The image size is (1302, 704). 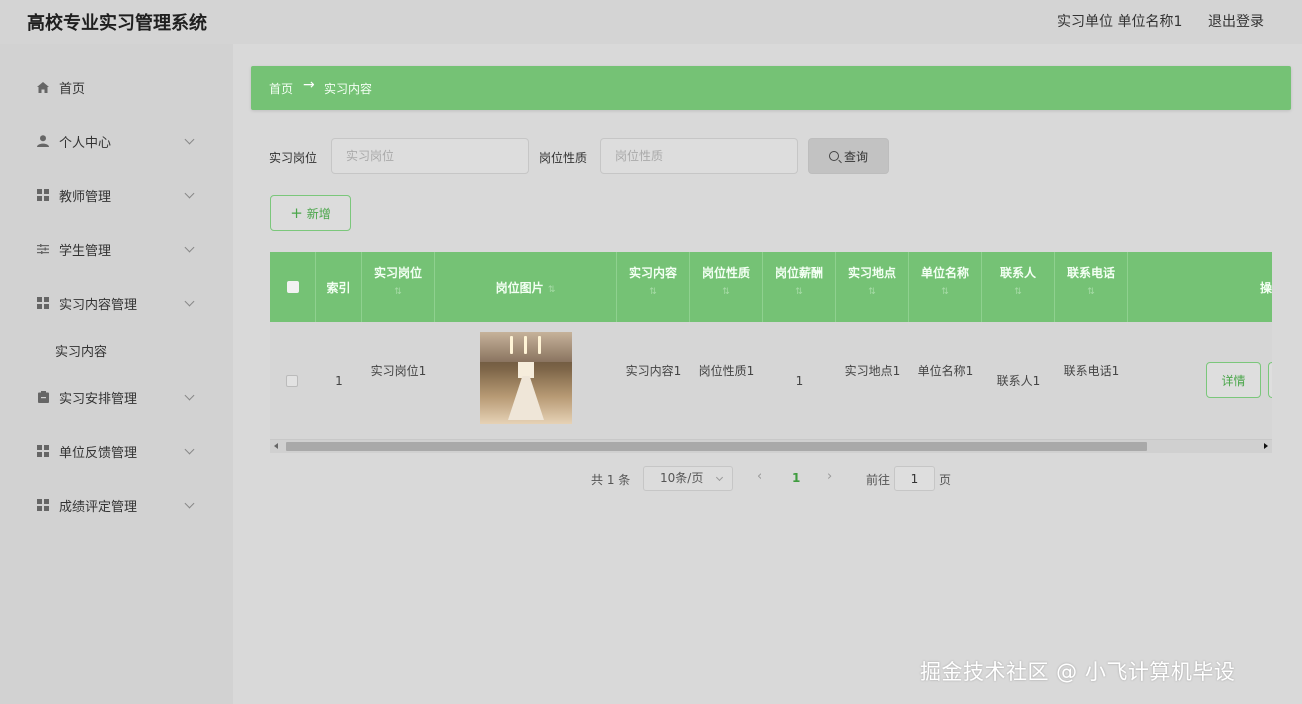 What do you see at coordinates (759, 476) in the screenshot?
I see `prev-page-icon: ‹` at bounding box center [759, 476].